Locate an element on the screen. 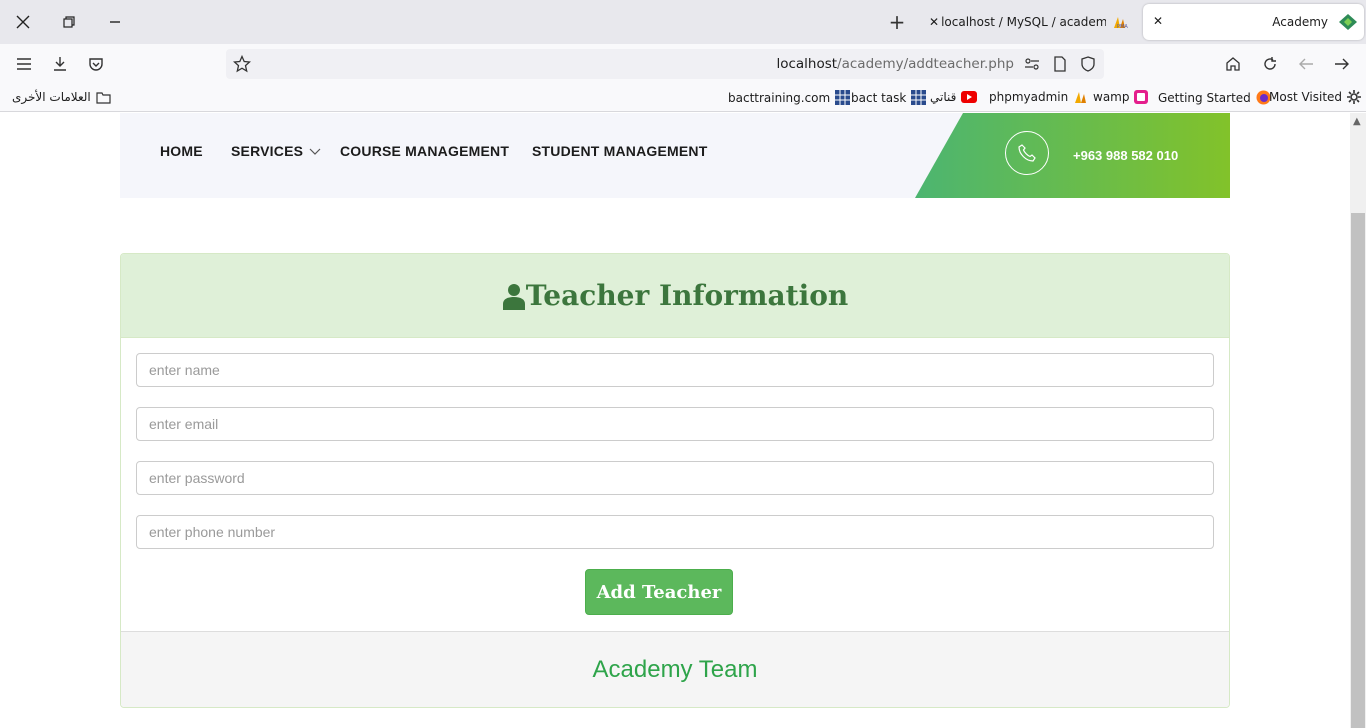 The width and height of the screenshot is (1366, 728). footer-text: Academy Team is located at coordinates (675, 669).